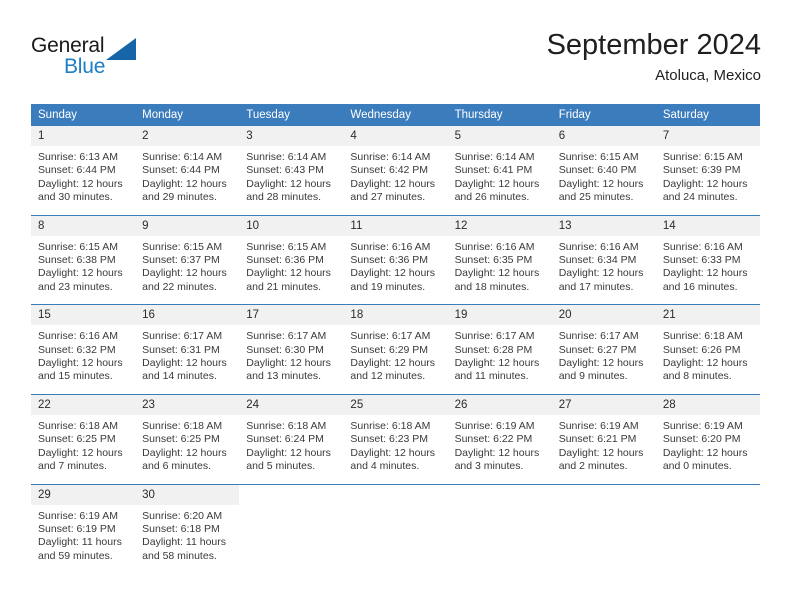  What do you see at coordinates (597, 260) in the screenshot?
I see `sunset-text: Sunset: 6:34 PM` at bounding box center [597, 260].